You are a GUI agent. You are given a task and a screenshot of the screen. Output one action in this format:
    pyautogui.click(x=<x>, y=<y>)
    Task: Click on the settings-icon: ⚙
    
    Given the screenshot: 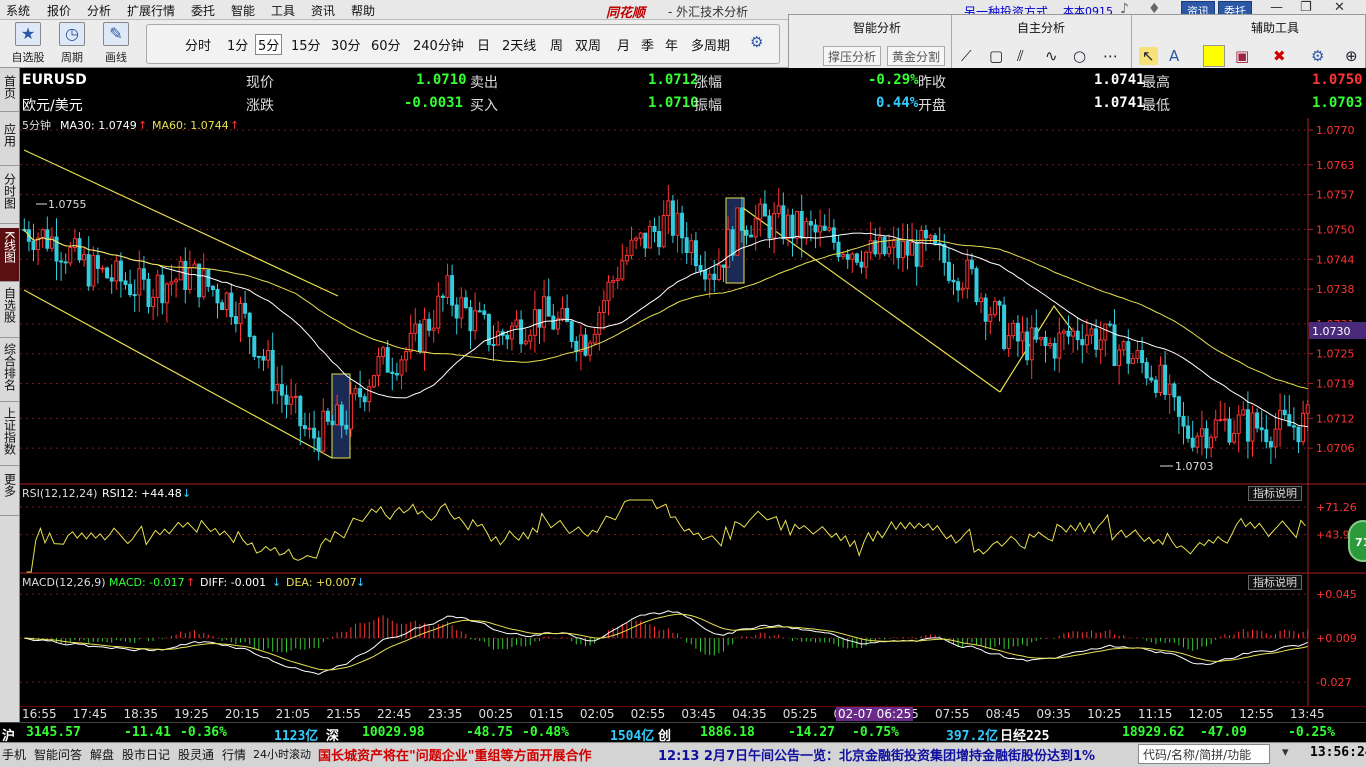 What is the action you would take?
    pyautogui.click(x=1317, y=56)
    